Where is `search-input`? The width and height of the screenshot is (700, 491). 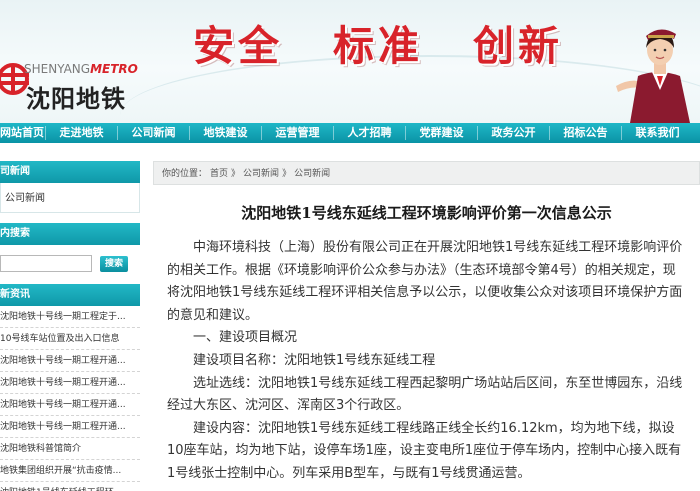 search-input is located at coordinates (46, 263).